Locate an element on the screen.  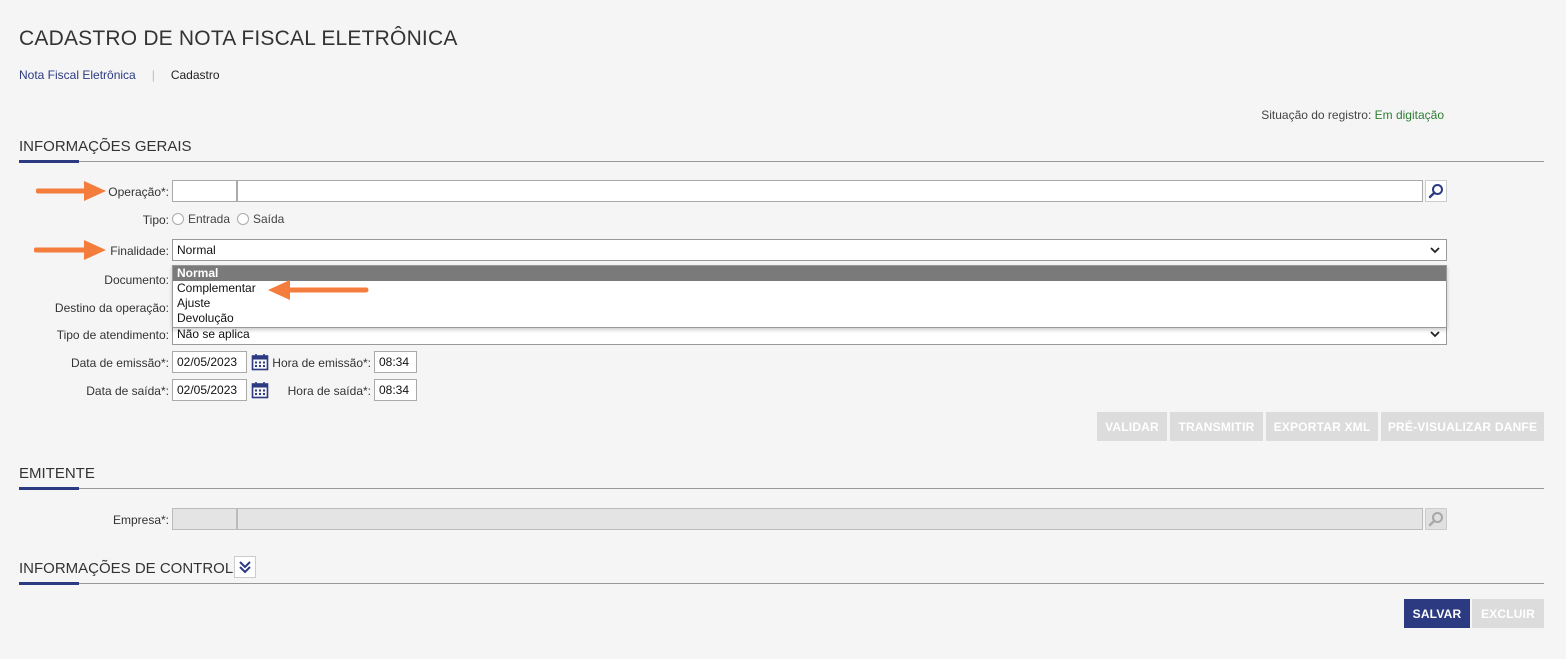
breadcrumb: Nota Fiscal Eletrônica | Cadastro is located at coordinates (119, 75).